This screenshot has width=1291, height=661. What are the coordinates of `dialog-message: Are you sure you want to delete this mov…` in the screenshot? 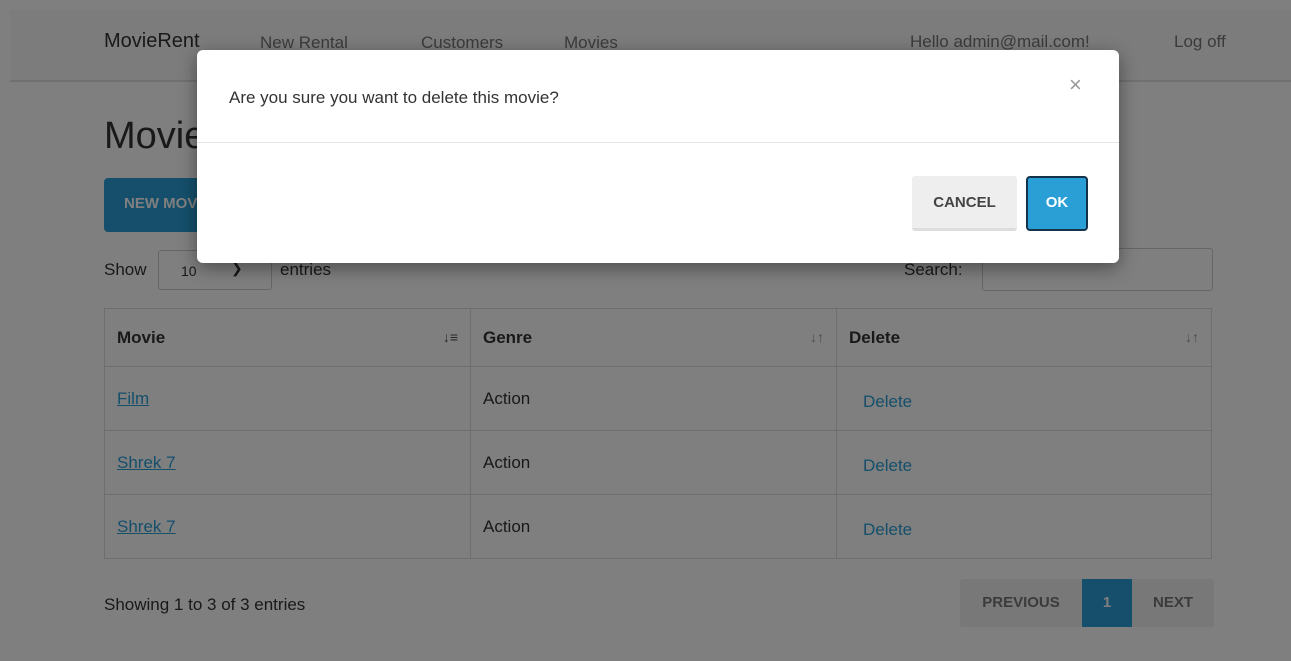 It's located at (394, 97).